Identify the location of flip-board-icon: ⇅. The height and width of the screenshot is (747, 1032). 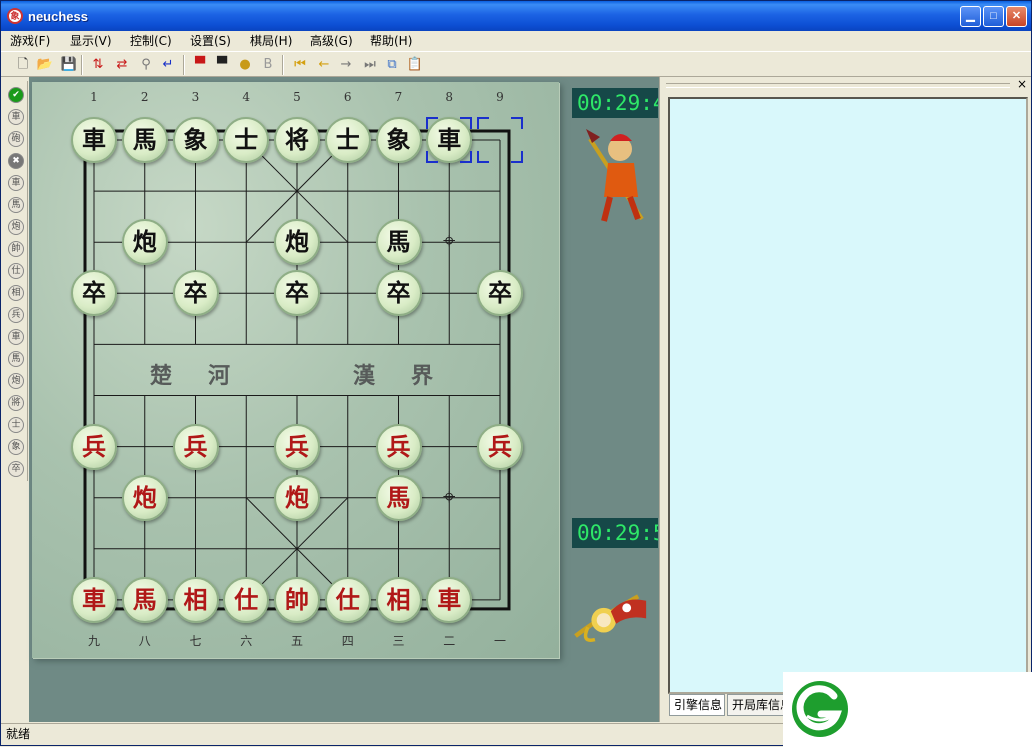
(98, 64).